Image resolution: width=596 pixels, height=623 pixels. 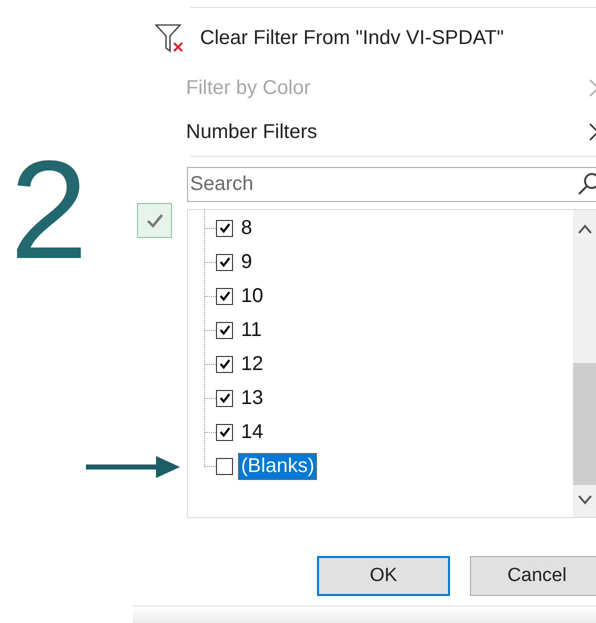 I want to click on value-label: (Blanks), so click(x=278, y=466).